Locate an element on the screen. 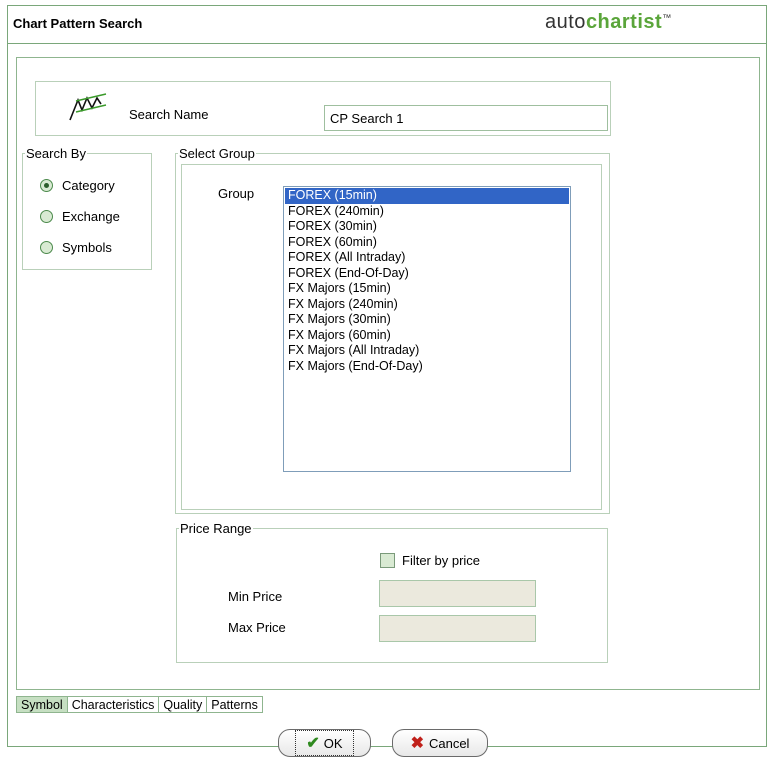  radio-button-symbols is located at coordinates (46, 247).